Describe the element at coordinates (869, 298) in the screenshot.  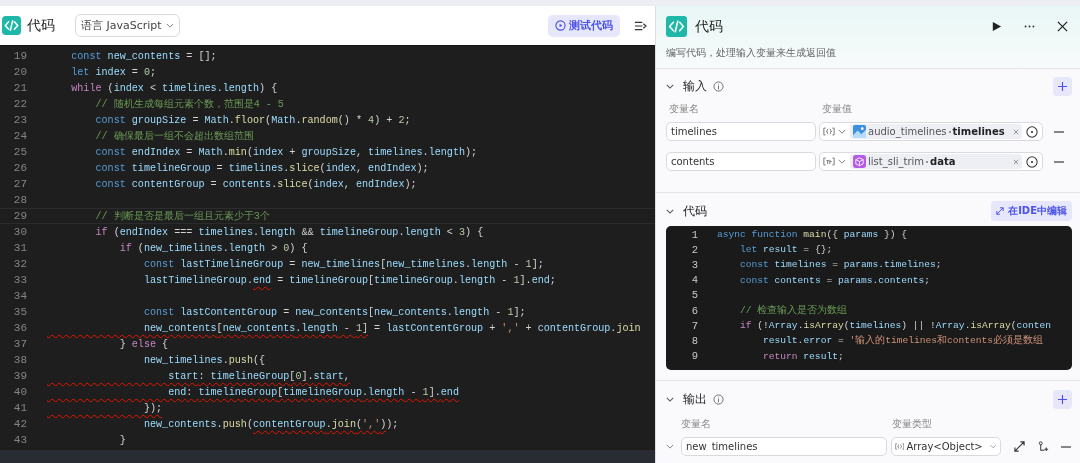
I see `code-preview` at that location.